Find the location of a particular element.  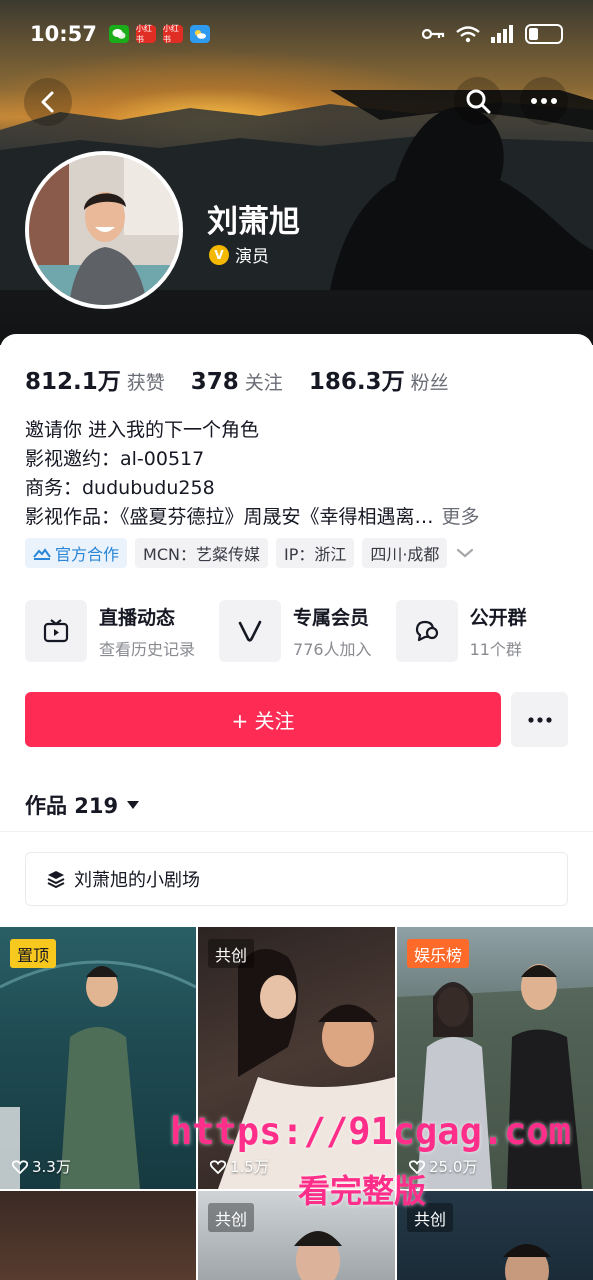

bio-line: 邀请你 进入我的下一个角色 is located at coordinates (142, 430).